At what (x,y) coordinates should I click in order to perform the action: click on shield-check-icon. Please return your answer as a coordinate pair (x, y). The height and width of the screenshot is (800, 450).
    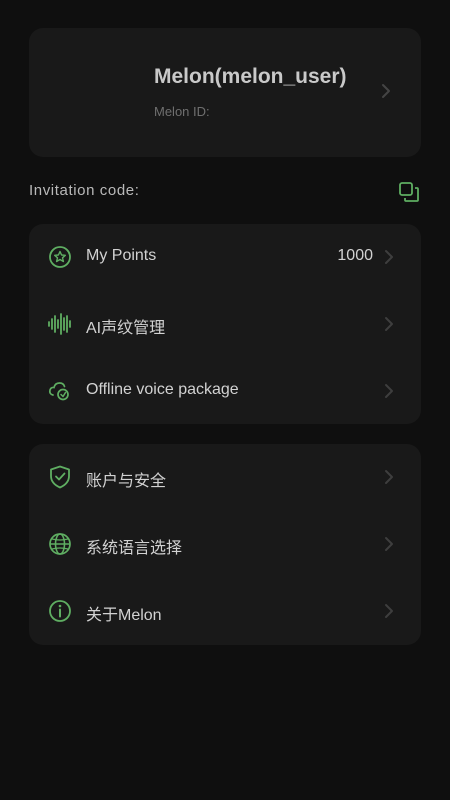
    Looking at the image, I should click on (60, 477).